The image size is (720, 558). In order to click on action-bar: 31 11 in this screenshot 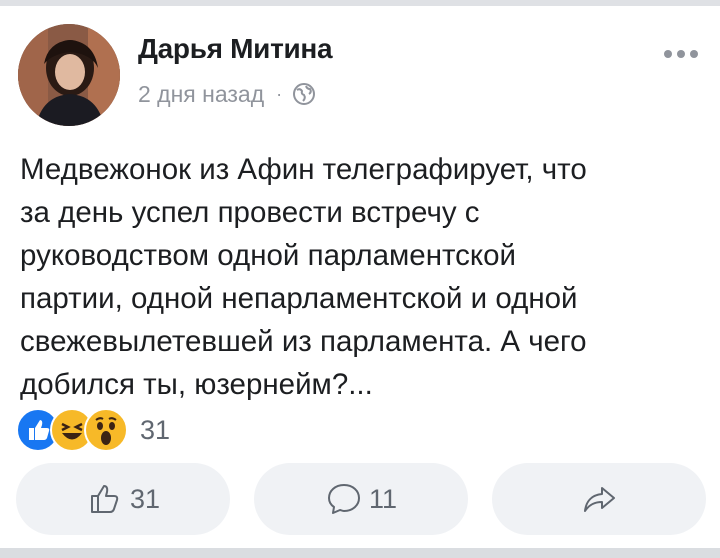, I will do `click(361, 499)`.